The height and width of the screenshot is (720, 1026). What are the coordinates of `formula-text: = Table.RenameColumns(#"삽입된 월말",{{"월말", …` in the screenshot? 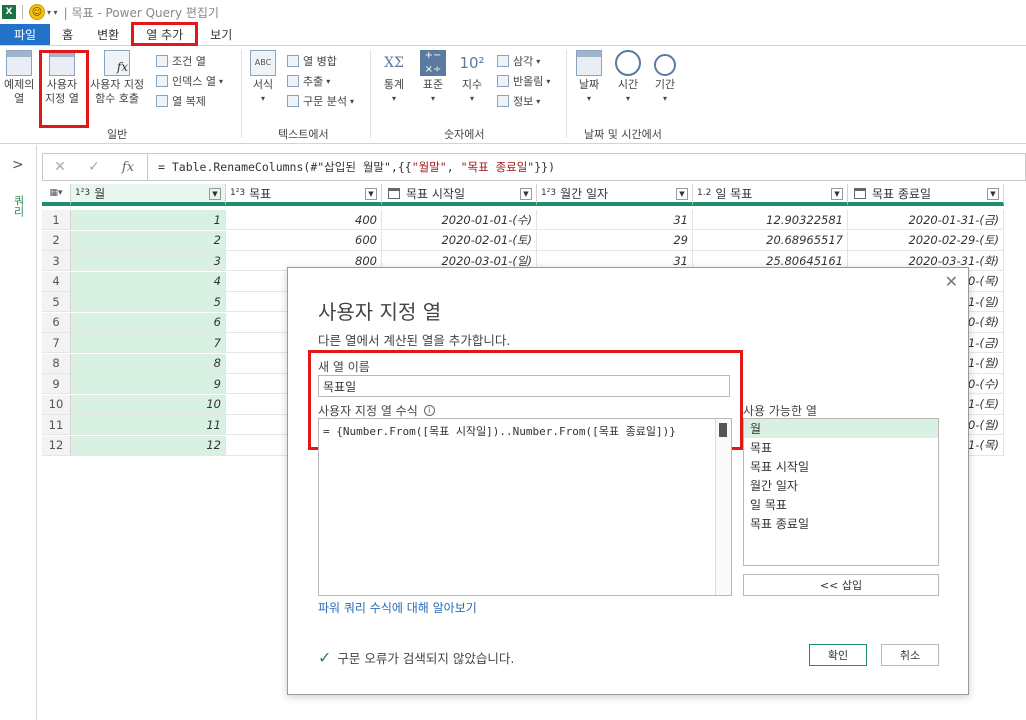 It's located at (356, 167).